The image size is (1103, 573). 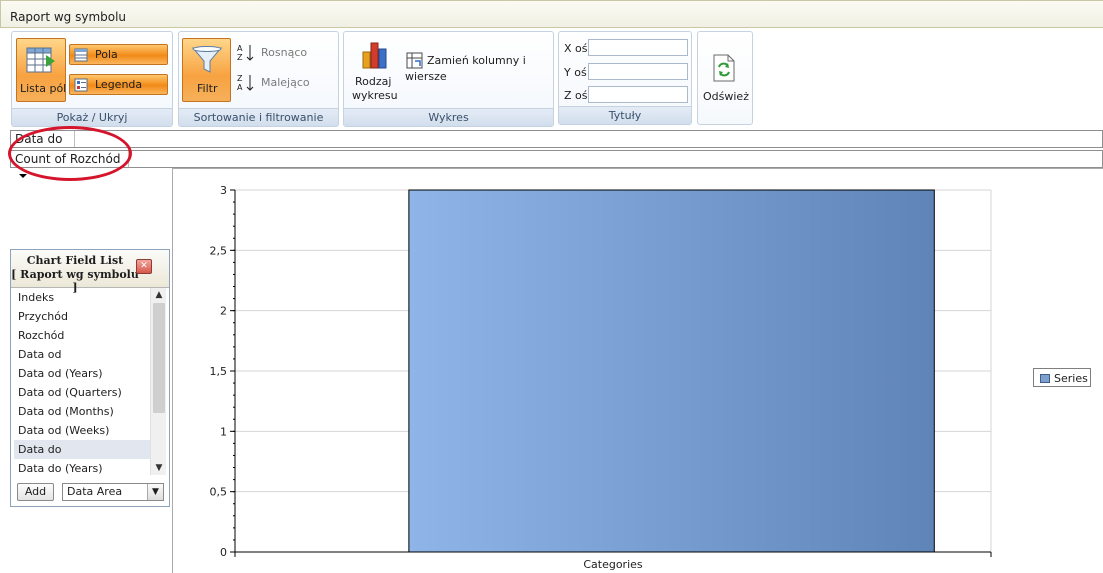 I want to click on legend-button: Legenda, so click(x=118, y=84).